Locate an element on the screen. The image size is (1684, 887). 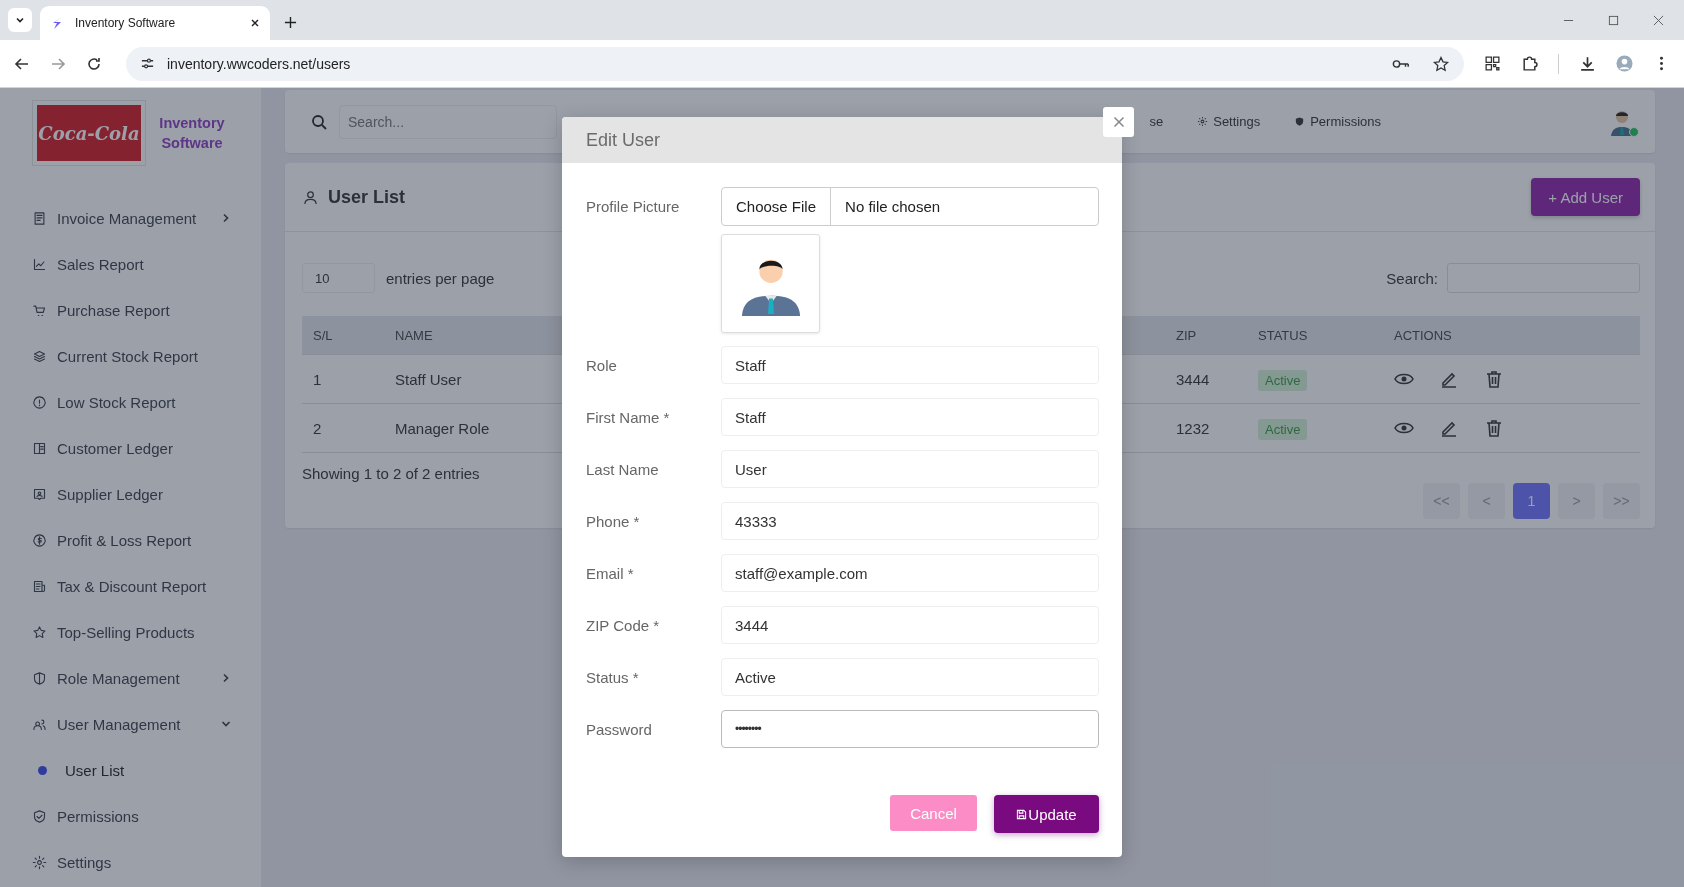
receipt-icon is located at coordinates (39, 586).